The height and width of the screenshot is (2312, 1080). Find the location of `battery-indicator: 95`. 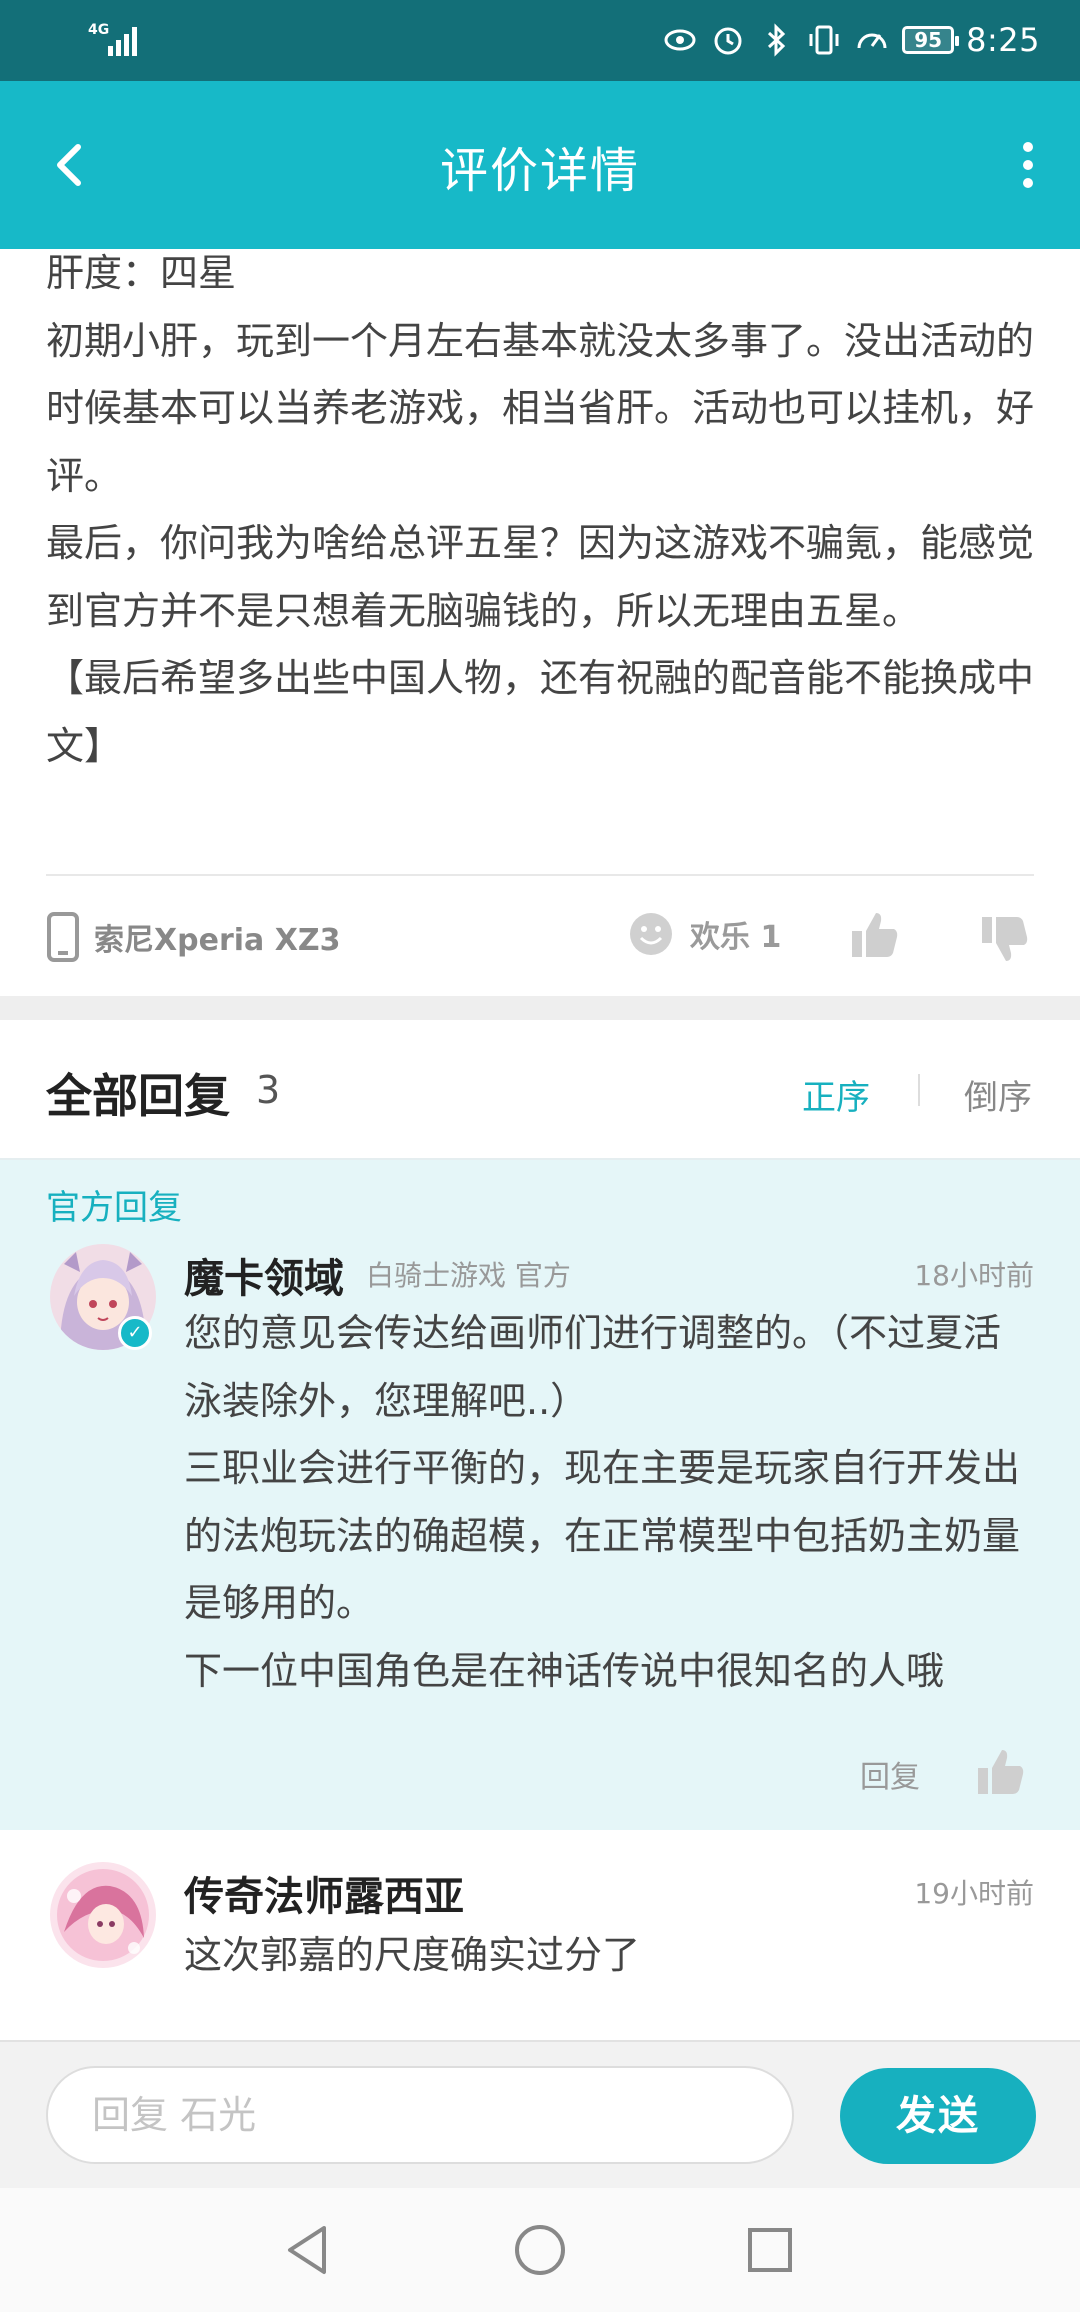

battery-indicator: 95 is located at coordinates (931, 40).